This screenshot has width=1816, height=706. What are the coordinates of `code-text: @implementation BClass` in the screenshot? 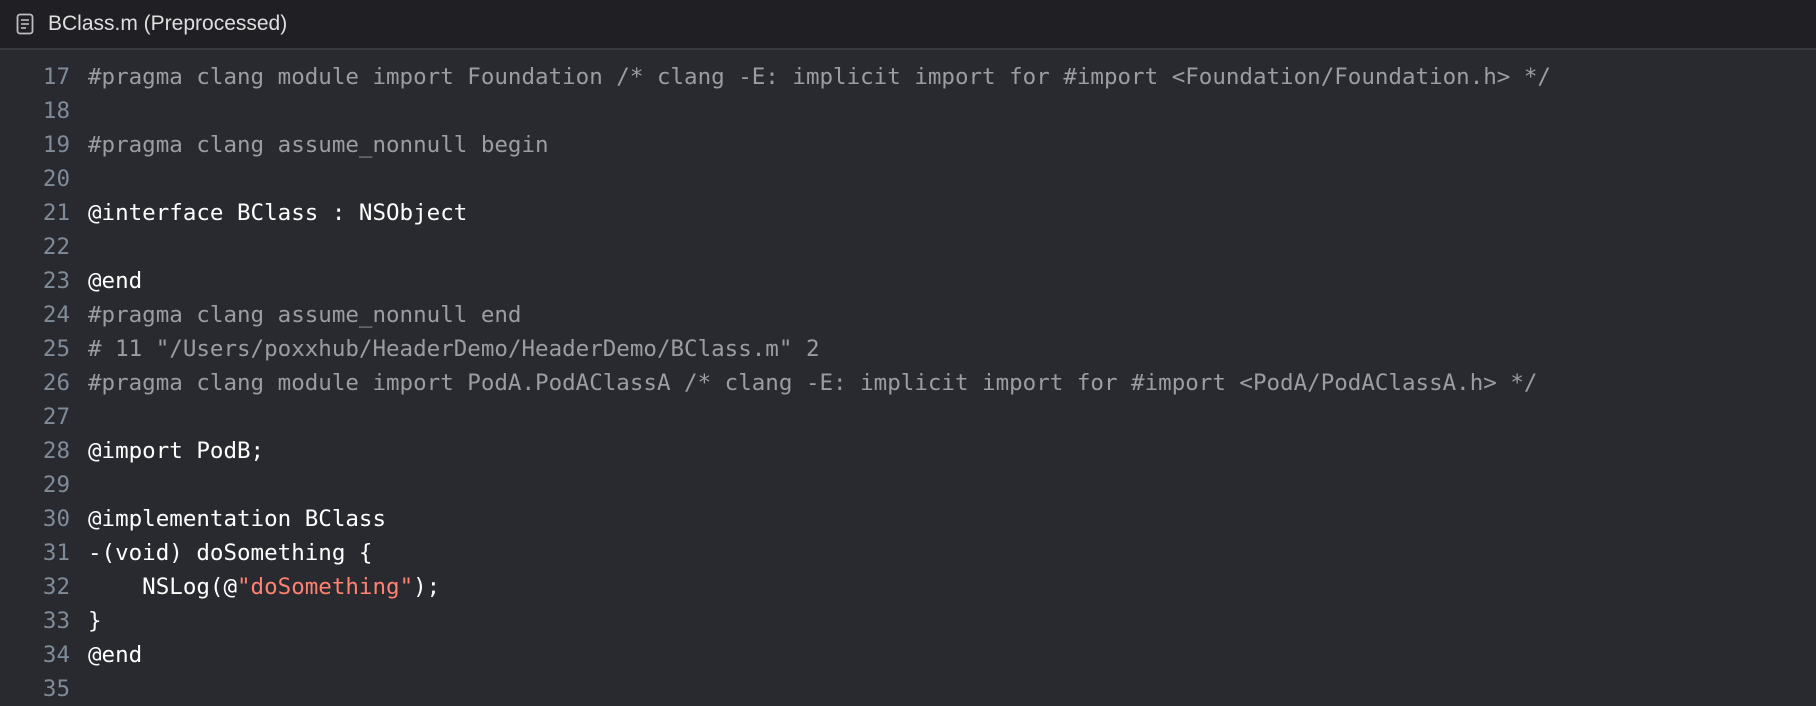 It's located at (228, 519).